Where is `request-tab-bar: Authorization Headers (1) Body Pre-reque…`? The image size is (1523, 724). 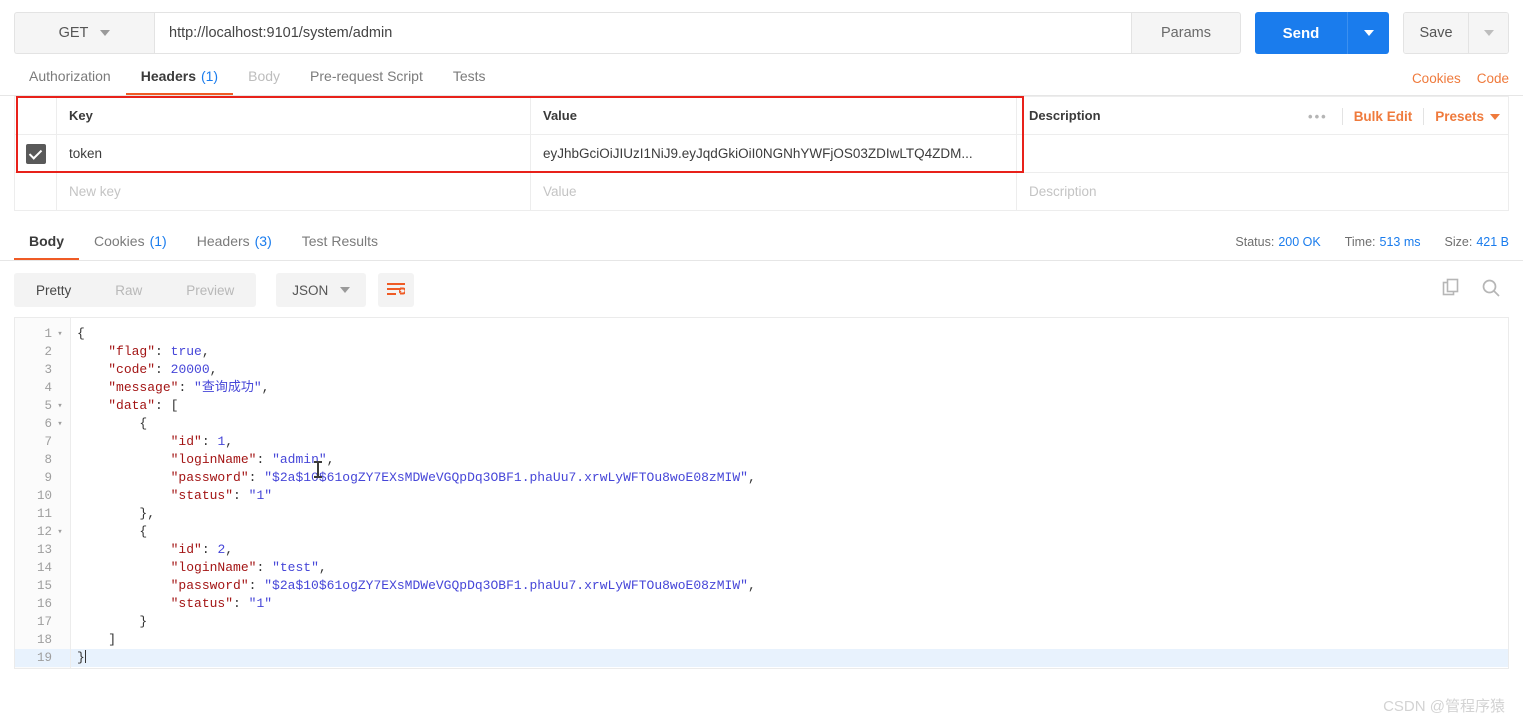
request-tab-bar: Authorization Headers (1) Body Pre-reque… is located at coordinates (761, 77).